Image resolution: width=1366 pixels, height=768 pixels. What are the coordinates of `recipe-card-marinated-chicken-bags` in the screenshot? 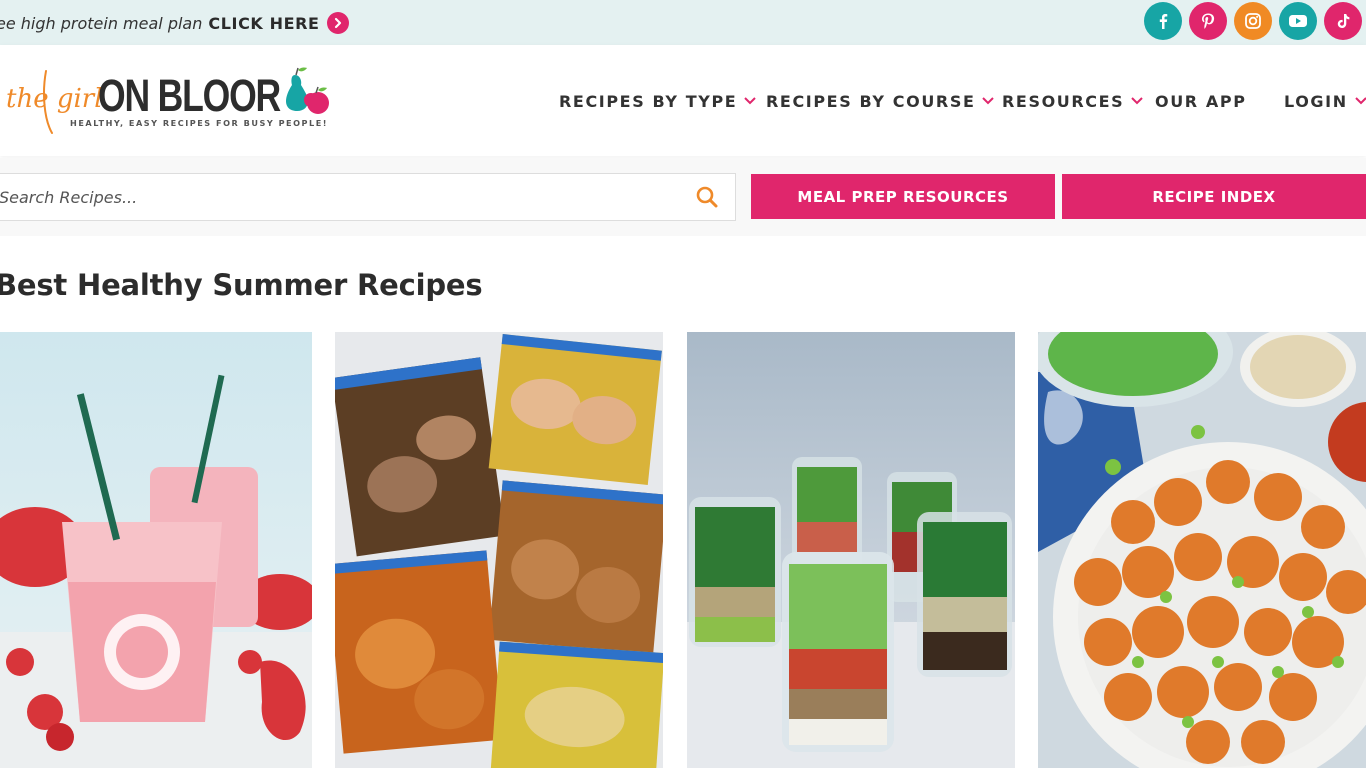 It's located at (499, 550).